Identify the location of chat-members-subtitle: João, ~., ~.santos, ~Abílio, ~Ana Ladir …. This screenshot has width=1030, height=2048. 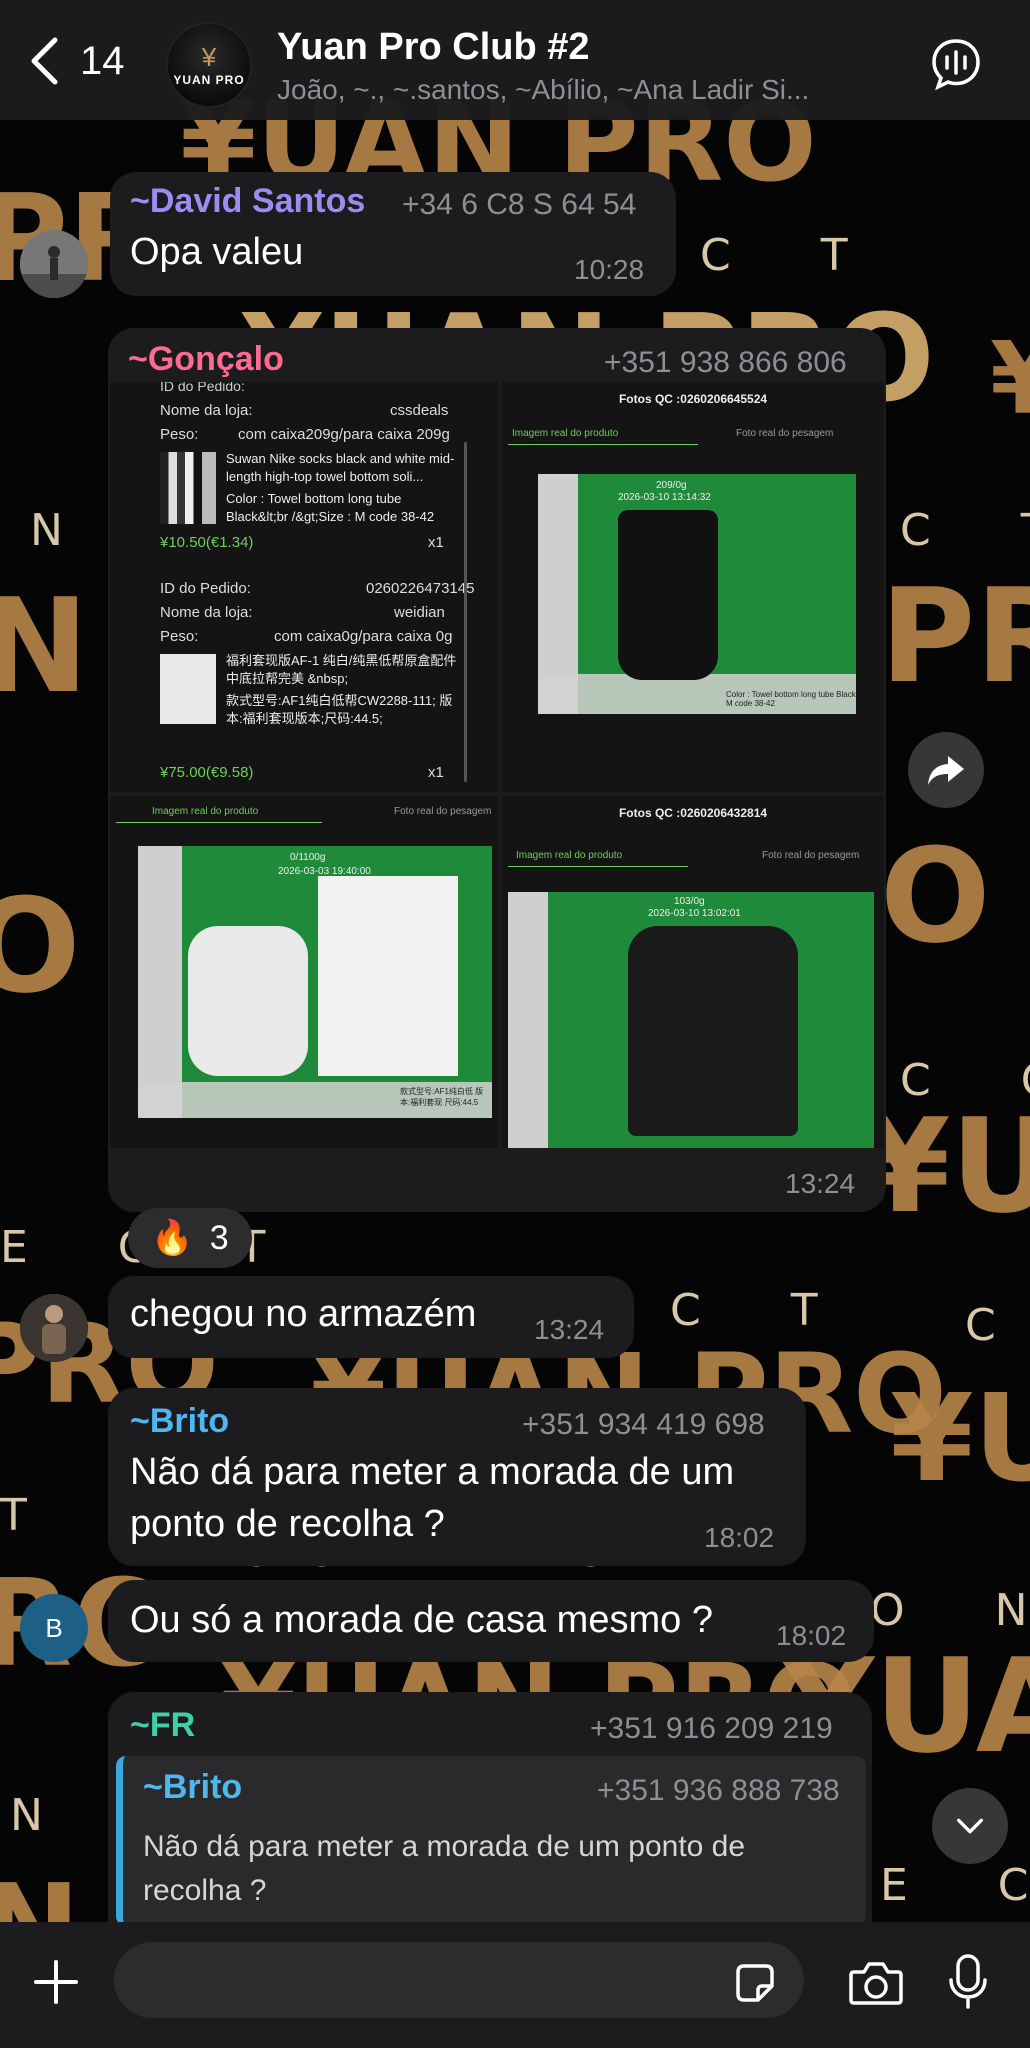
(577, 90).